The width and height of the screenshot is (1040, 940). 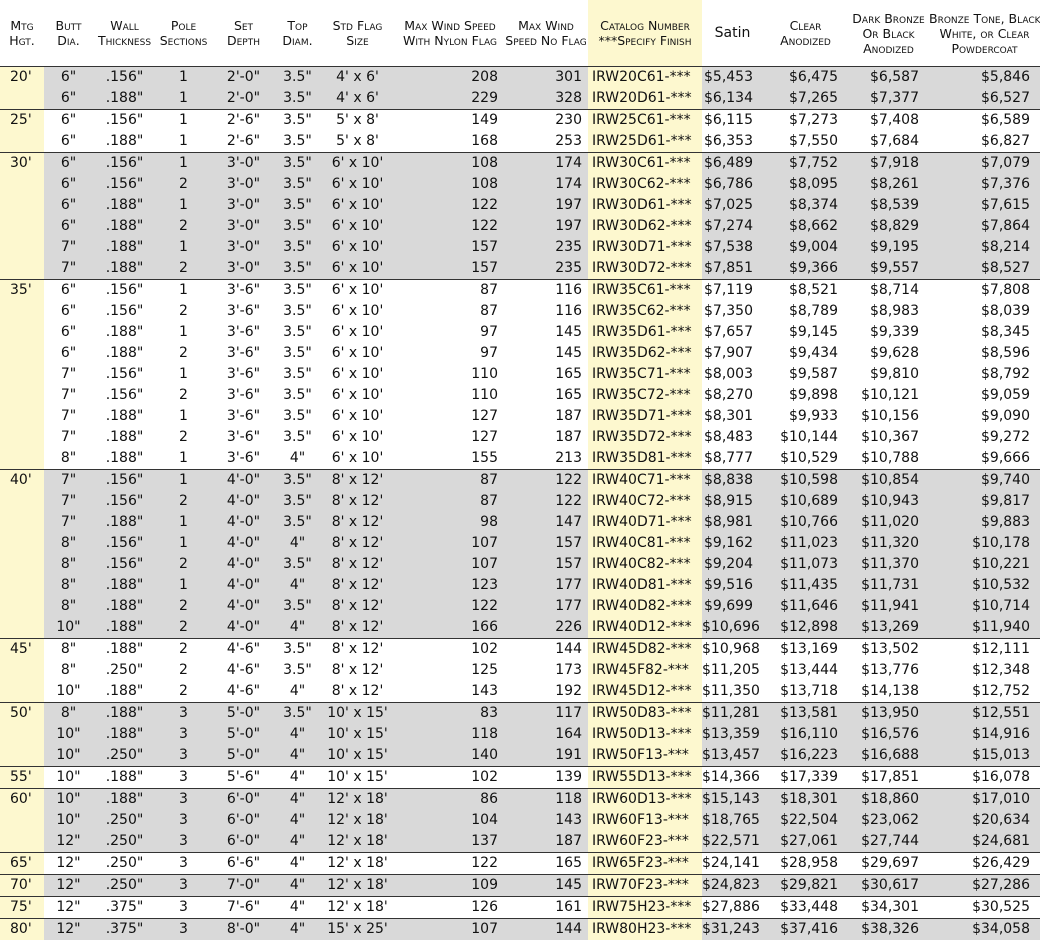 What do you see at coordinates (450, 734) in the screenshot?
I see `cell-wind-nylon: 118` at bounding box center [450, 734].